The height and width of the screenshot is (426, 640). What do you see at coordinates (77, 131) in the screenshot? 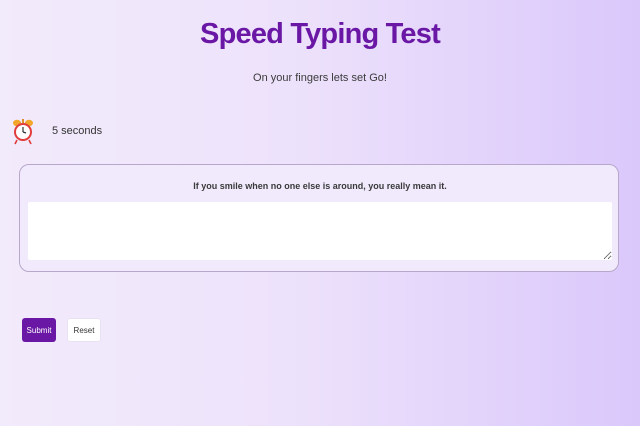
I see `timer-value: 5 seconds` at bounding box center [77, 131].